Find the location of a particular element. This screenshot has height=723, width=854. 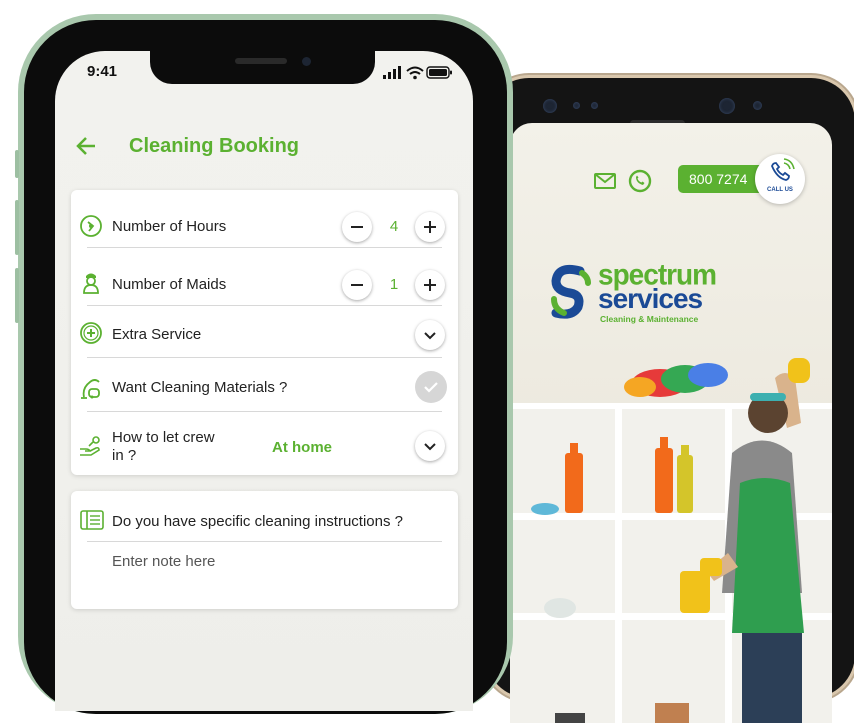

extra-service-row: Extra Service is located at coordinates (264, 332).